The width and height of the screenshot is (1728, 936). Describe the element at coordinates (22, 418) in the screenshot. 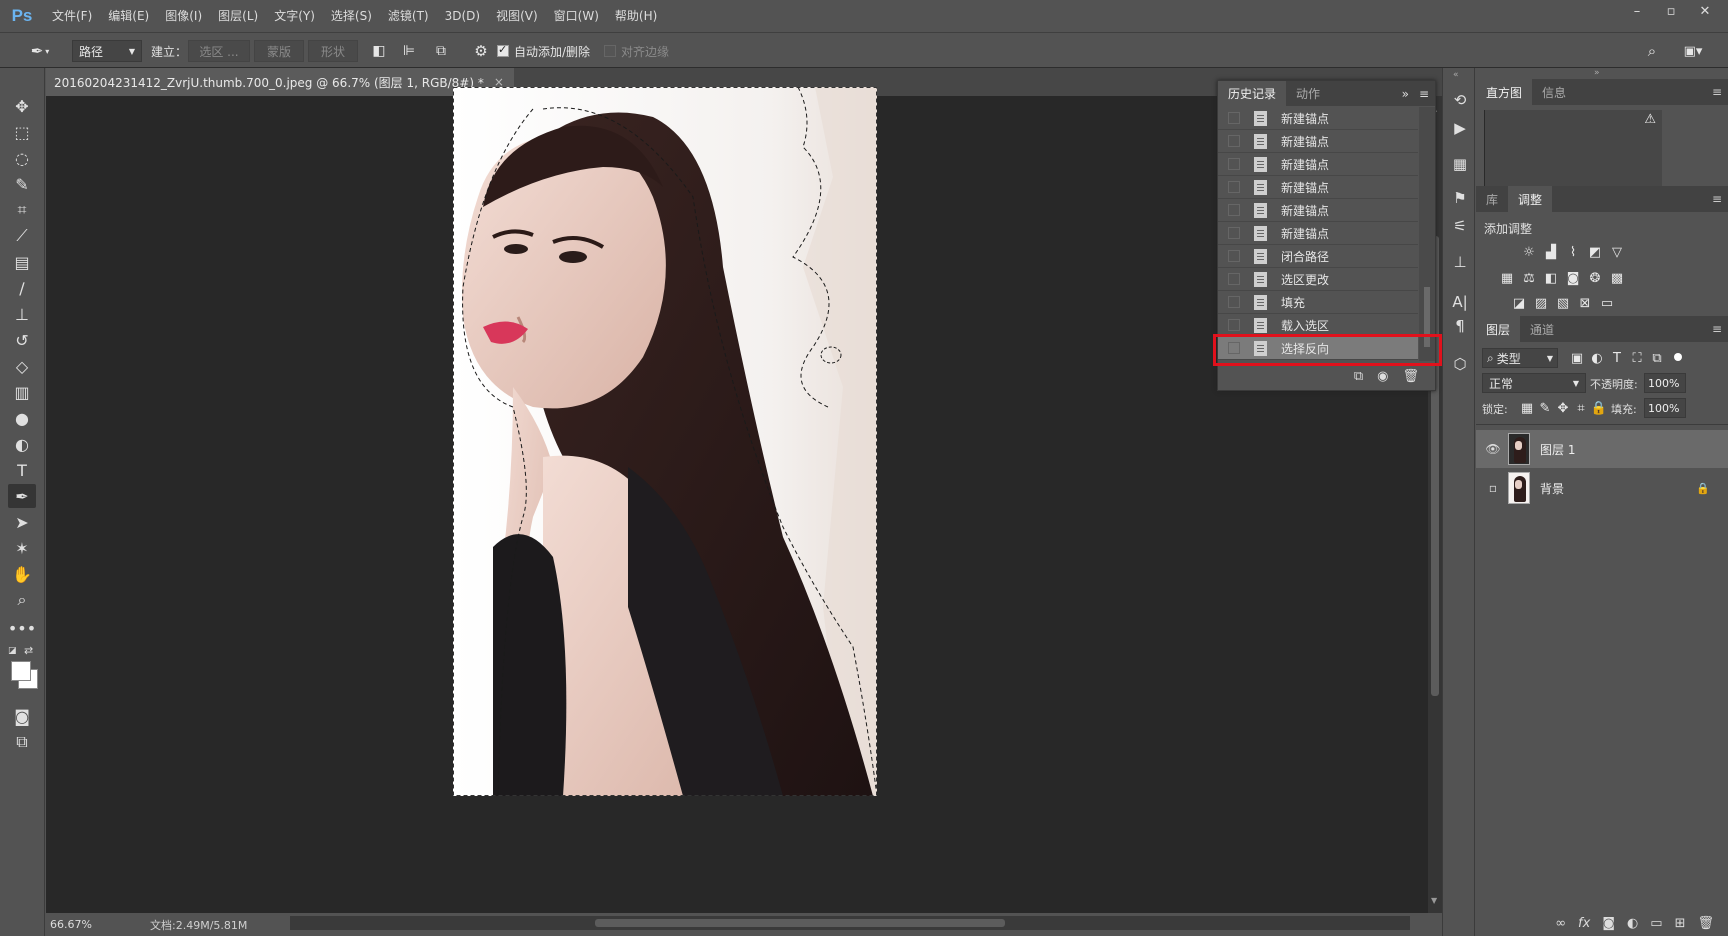

I see `blur-tool-icon: ●` at that location.